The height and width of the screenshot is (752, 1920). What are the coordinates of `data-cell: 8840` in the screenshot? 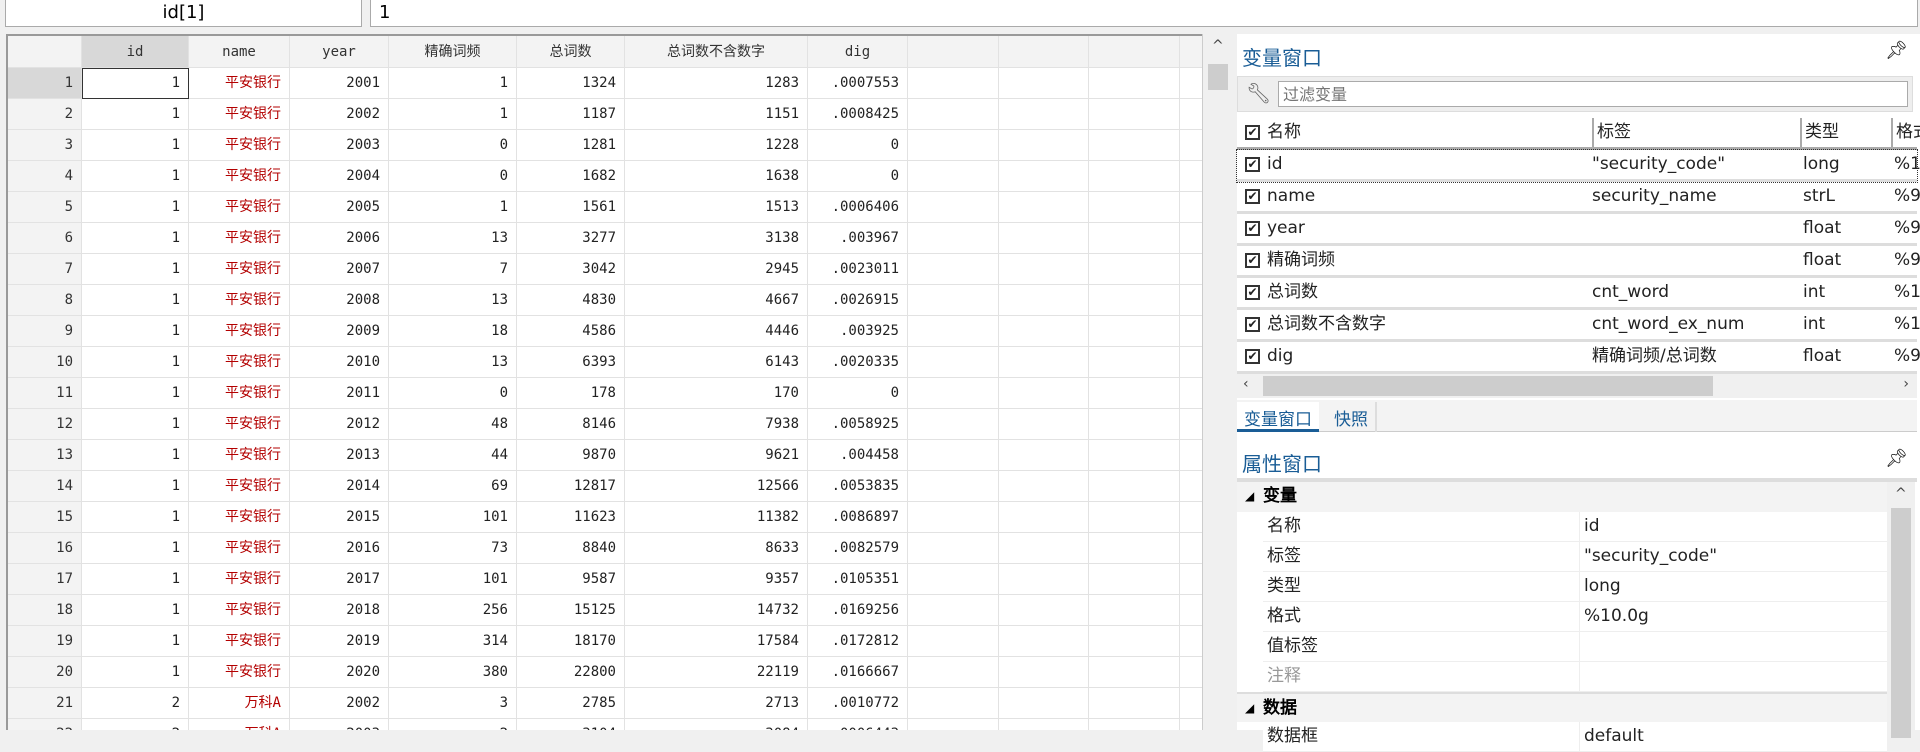 It's located at (571, 548).